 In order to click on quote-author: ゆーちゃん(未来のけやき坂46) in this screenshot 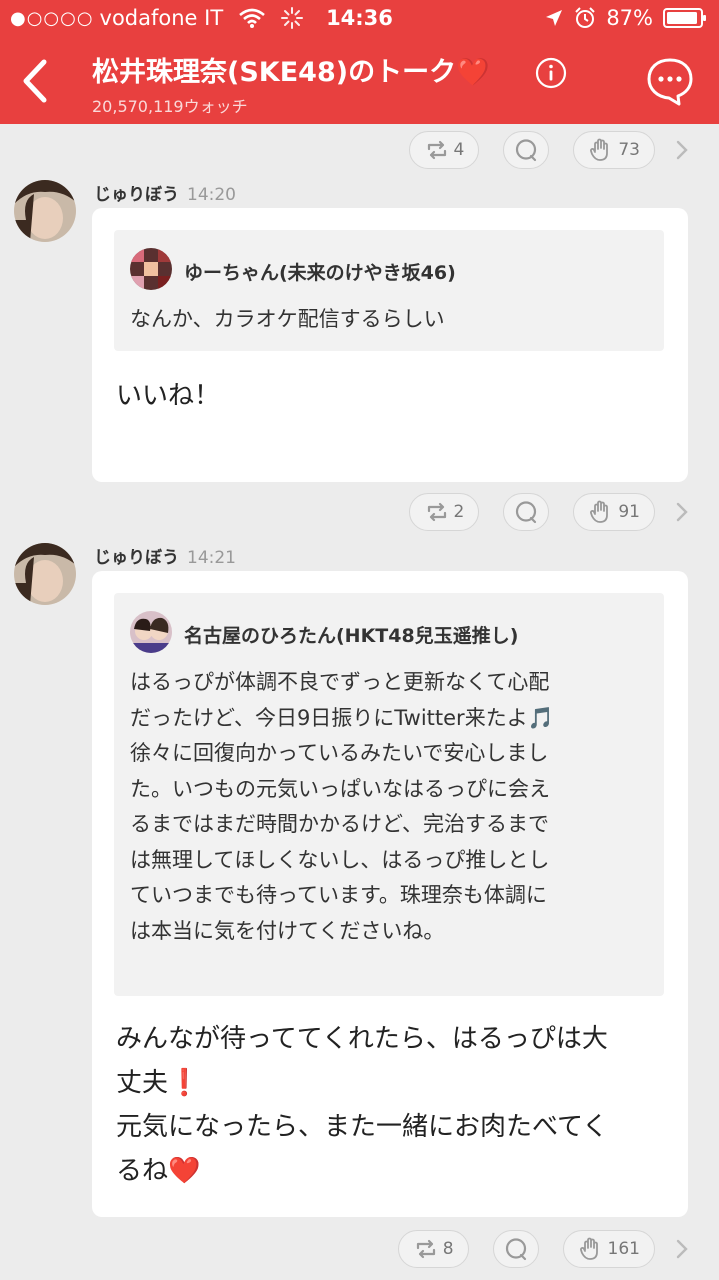, I will do `click(320, 273)`.